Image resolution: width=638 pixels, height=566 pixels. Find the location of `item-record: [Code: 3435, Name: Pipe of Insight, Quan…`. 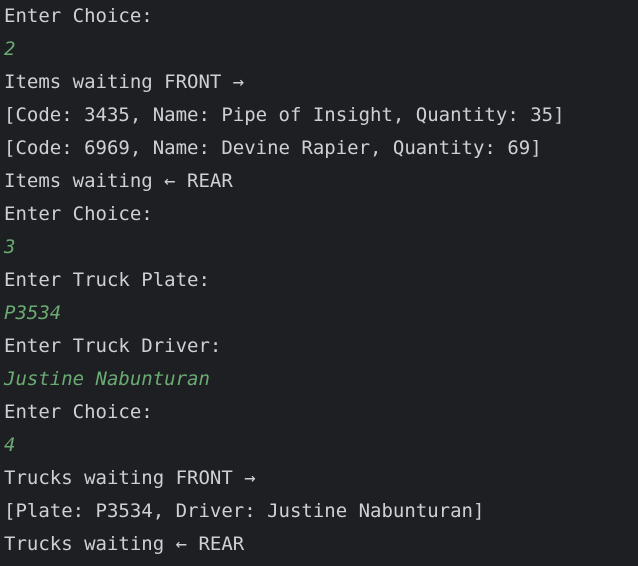

item-record: [Code: 3435, Name: Pipe of Insight, Quan… is located at coordinates (284, 115).